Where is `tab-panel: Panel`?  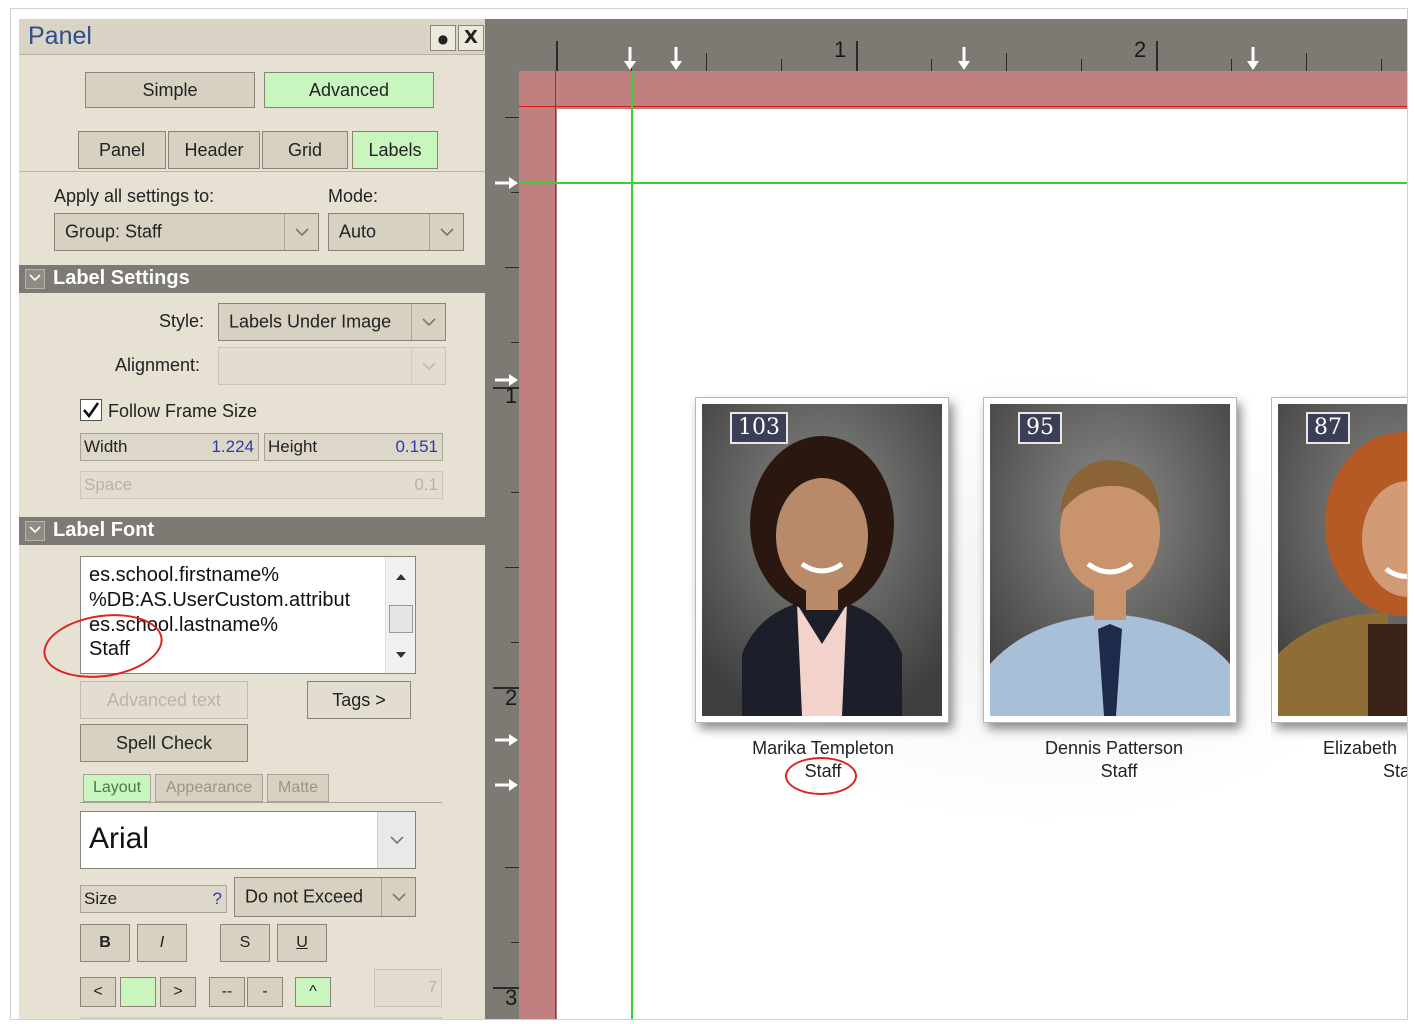 tab-panel: Panel is located at coordinates (122, 150).